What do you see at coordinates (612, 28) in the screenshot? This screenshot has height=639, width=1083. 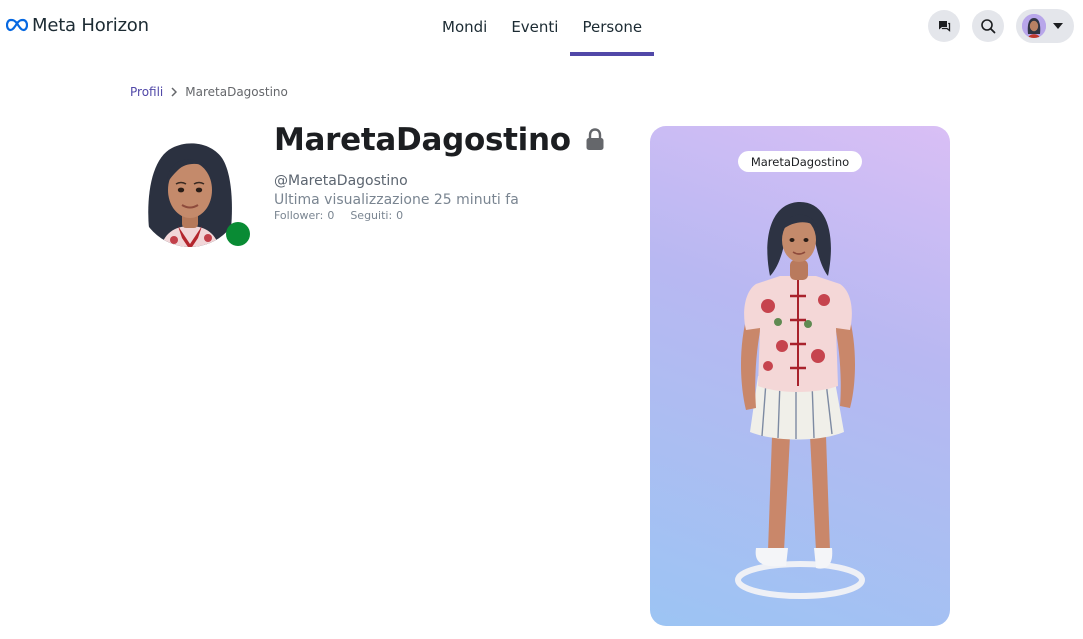 I see `tab-persone: Persone` at bounding box center [612, 28].